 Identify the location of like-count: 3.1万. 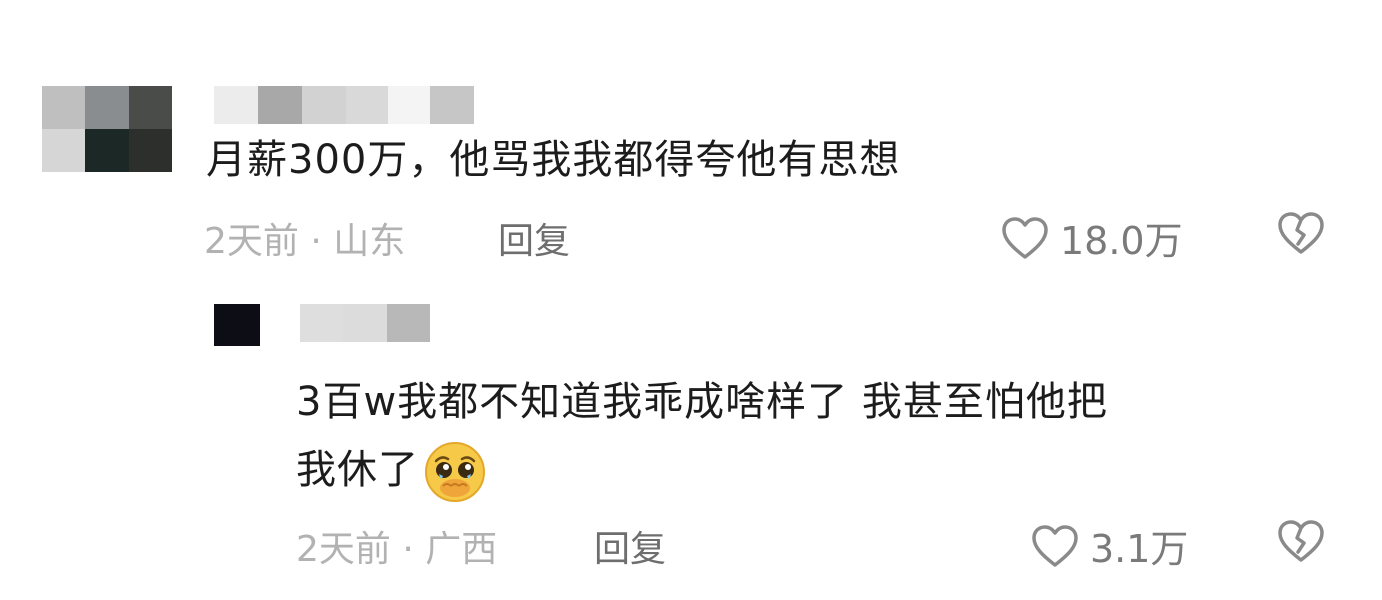
(1139, 549).